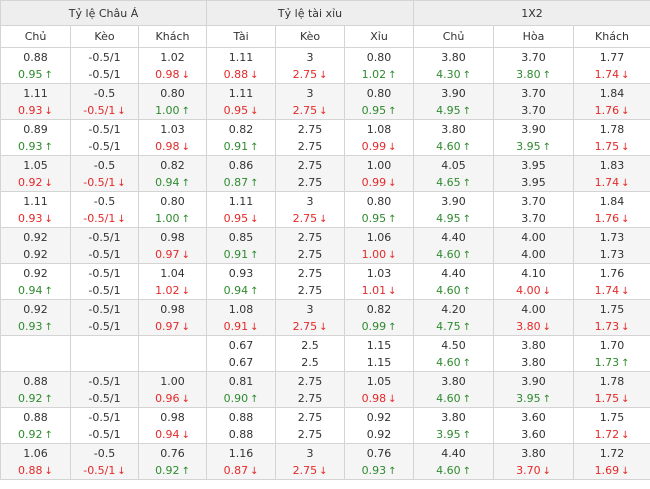  I want to click on current-odds: -0.5/1, so click(104, 326).